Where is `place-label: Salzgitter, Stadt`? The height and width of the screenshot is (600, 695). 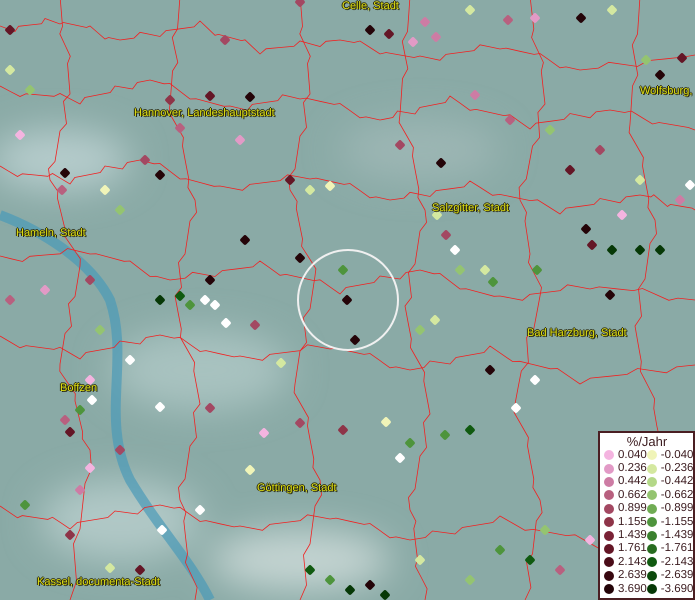 place-label: Salzgitter, Stadt is located at coordinates (471, 208).